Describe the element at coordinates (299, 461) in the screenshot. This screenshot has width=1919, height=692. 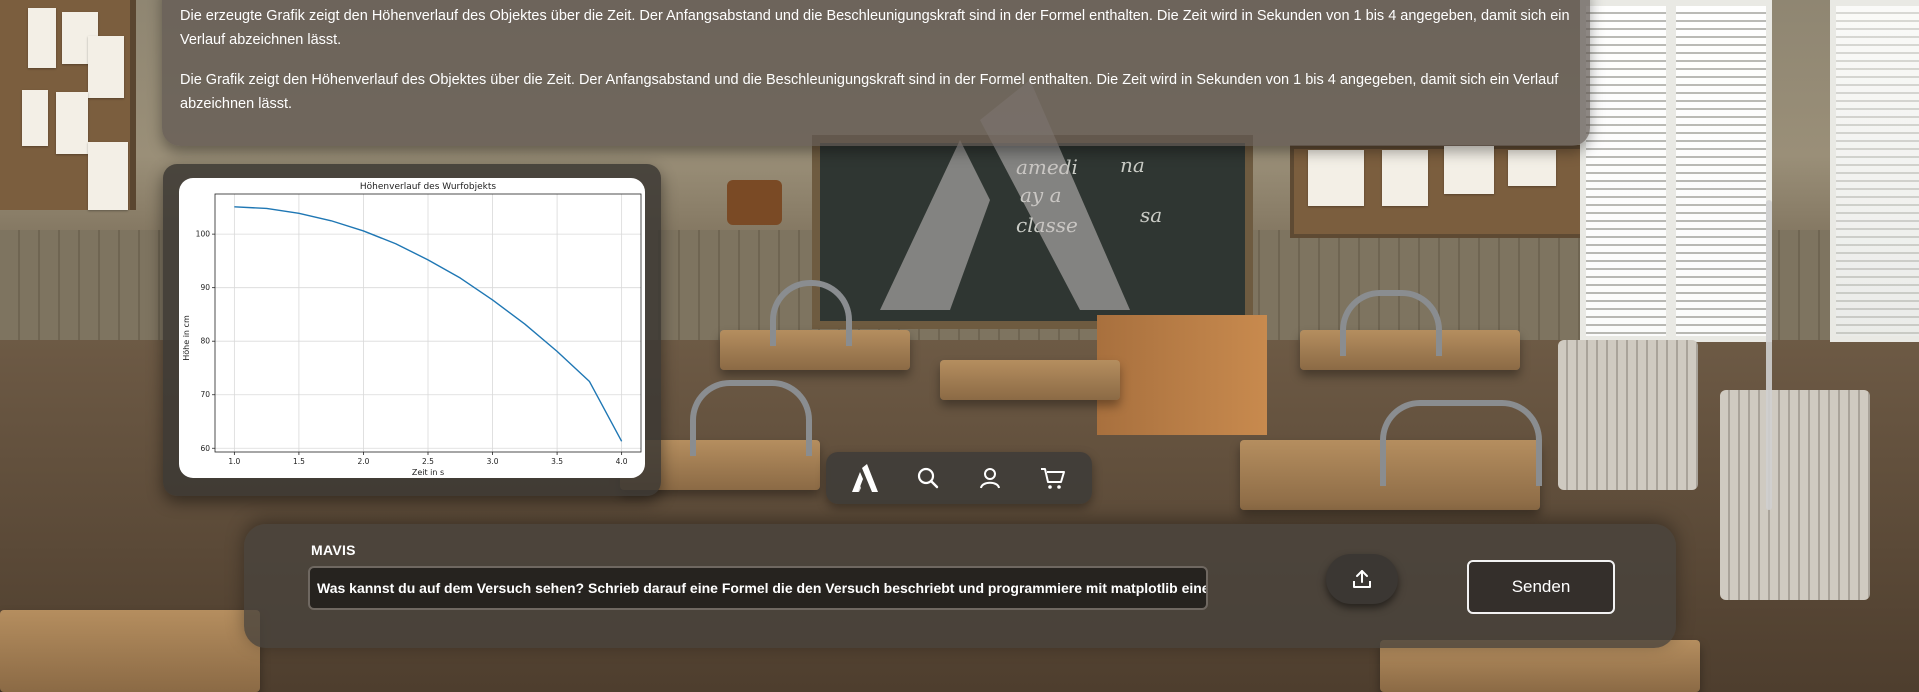
I see `x-tick-label: 1.5` at that location.